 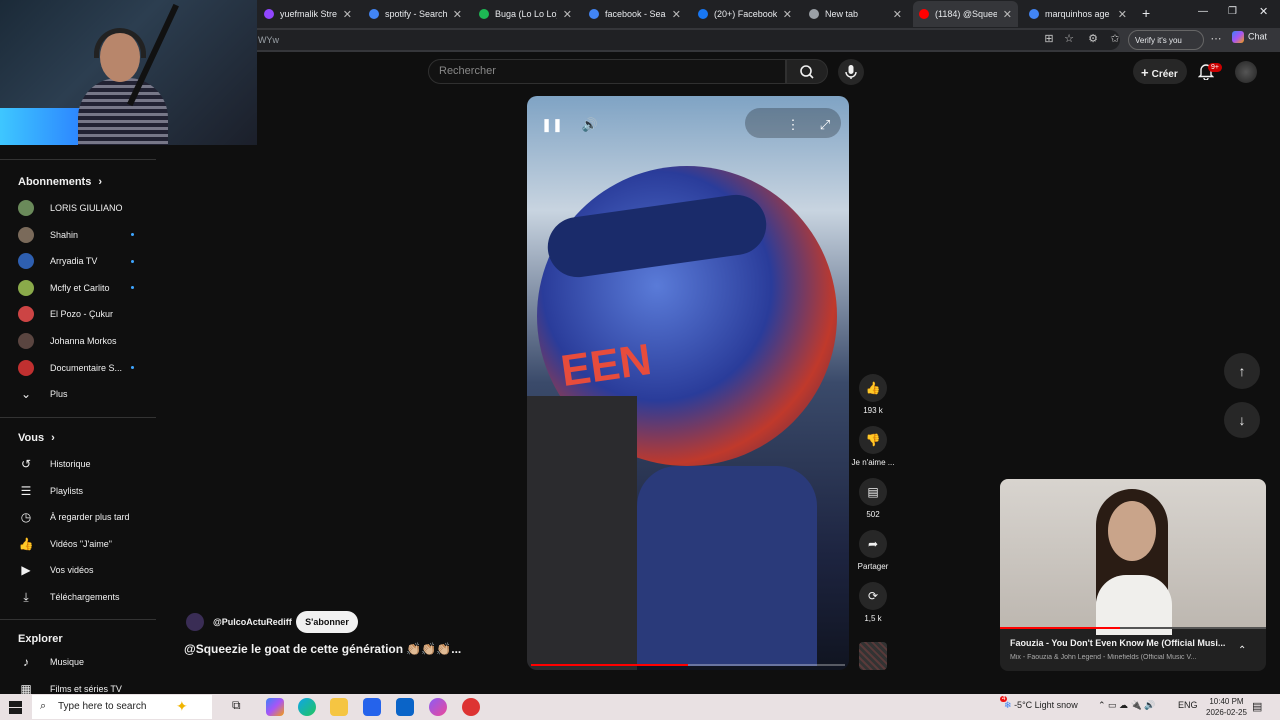 I want to click on account-avatar, so click(x=1246, y=72).